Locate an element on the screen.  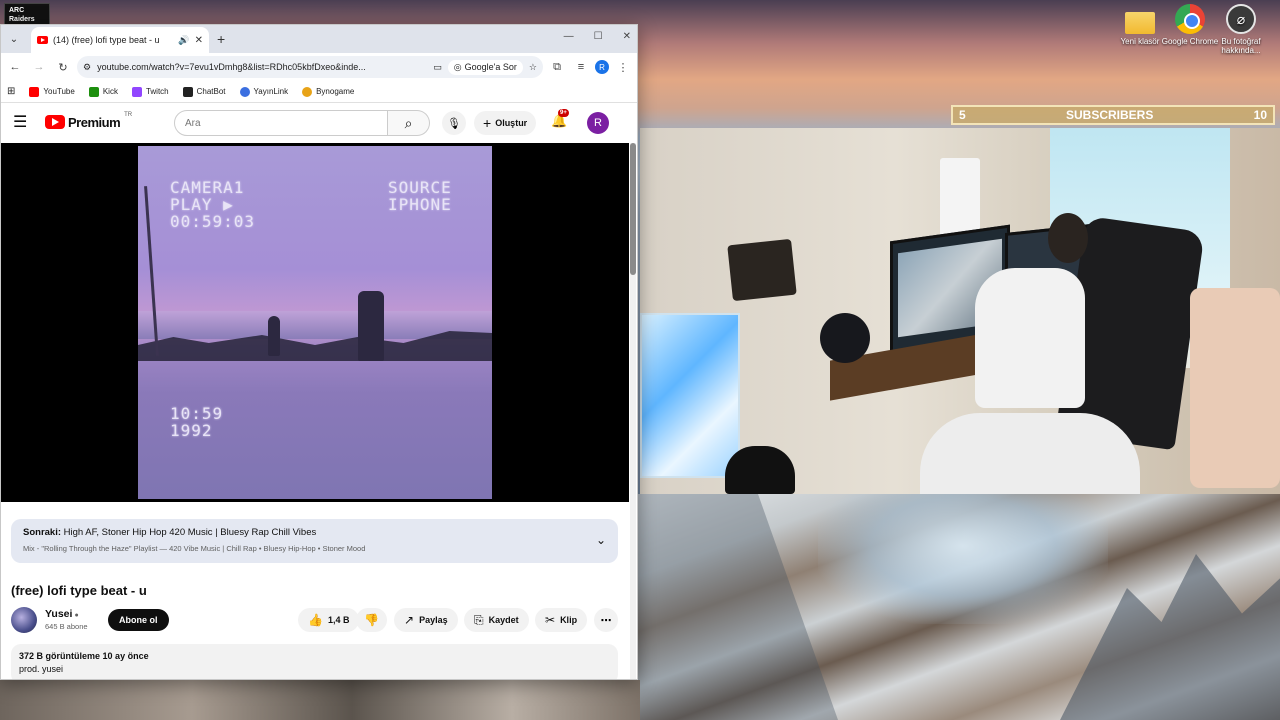
osd-year: 1992 is located at coordinates (191, 430).